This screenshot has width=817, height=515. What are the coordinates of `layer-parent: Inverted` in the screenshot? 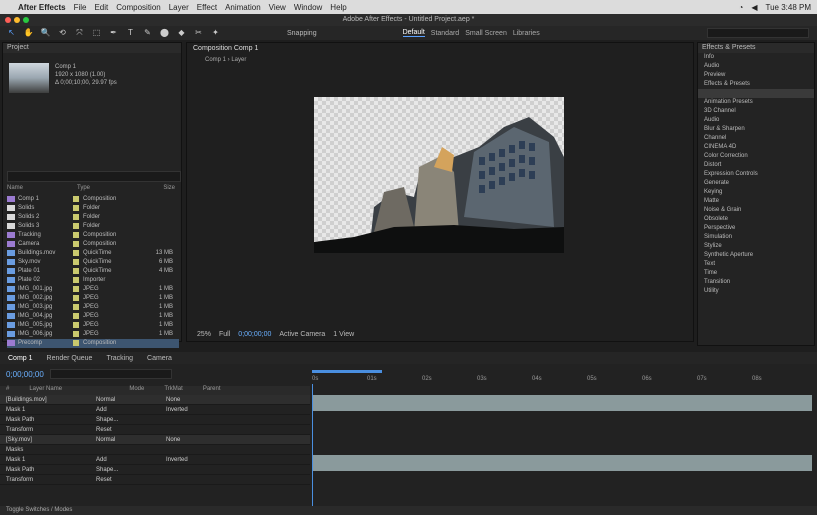 It's located at (177, 459).